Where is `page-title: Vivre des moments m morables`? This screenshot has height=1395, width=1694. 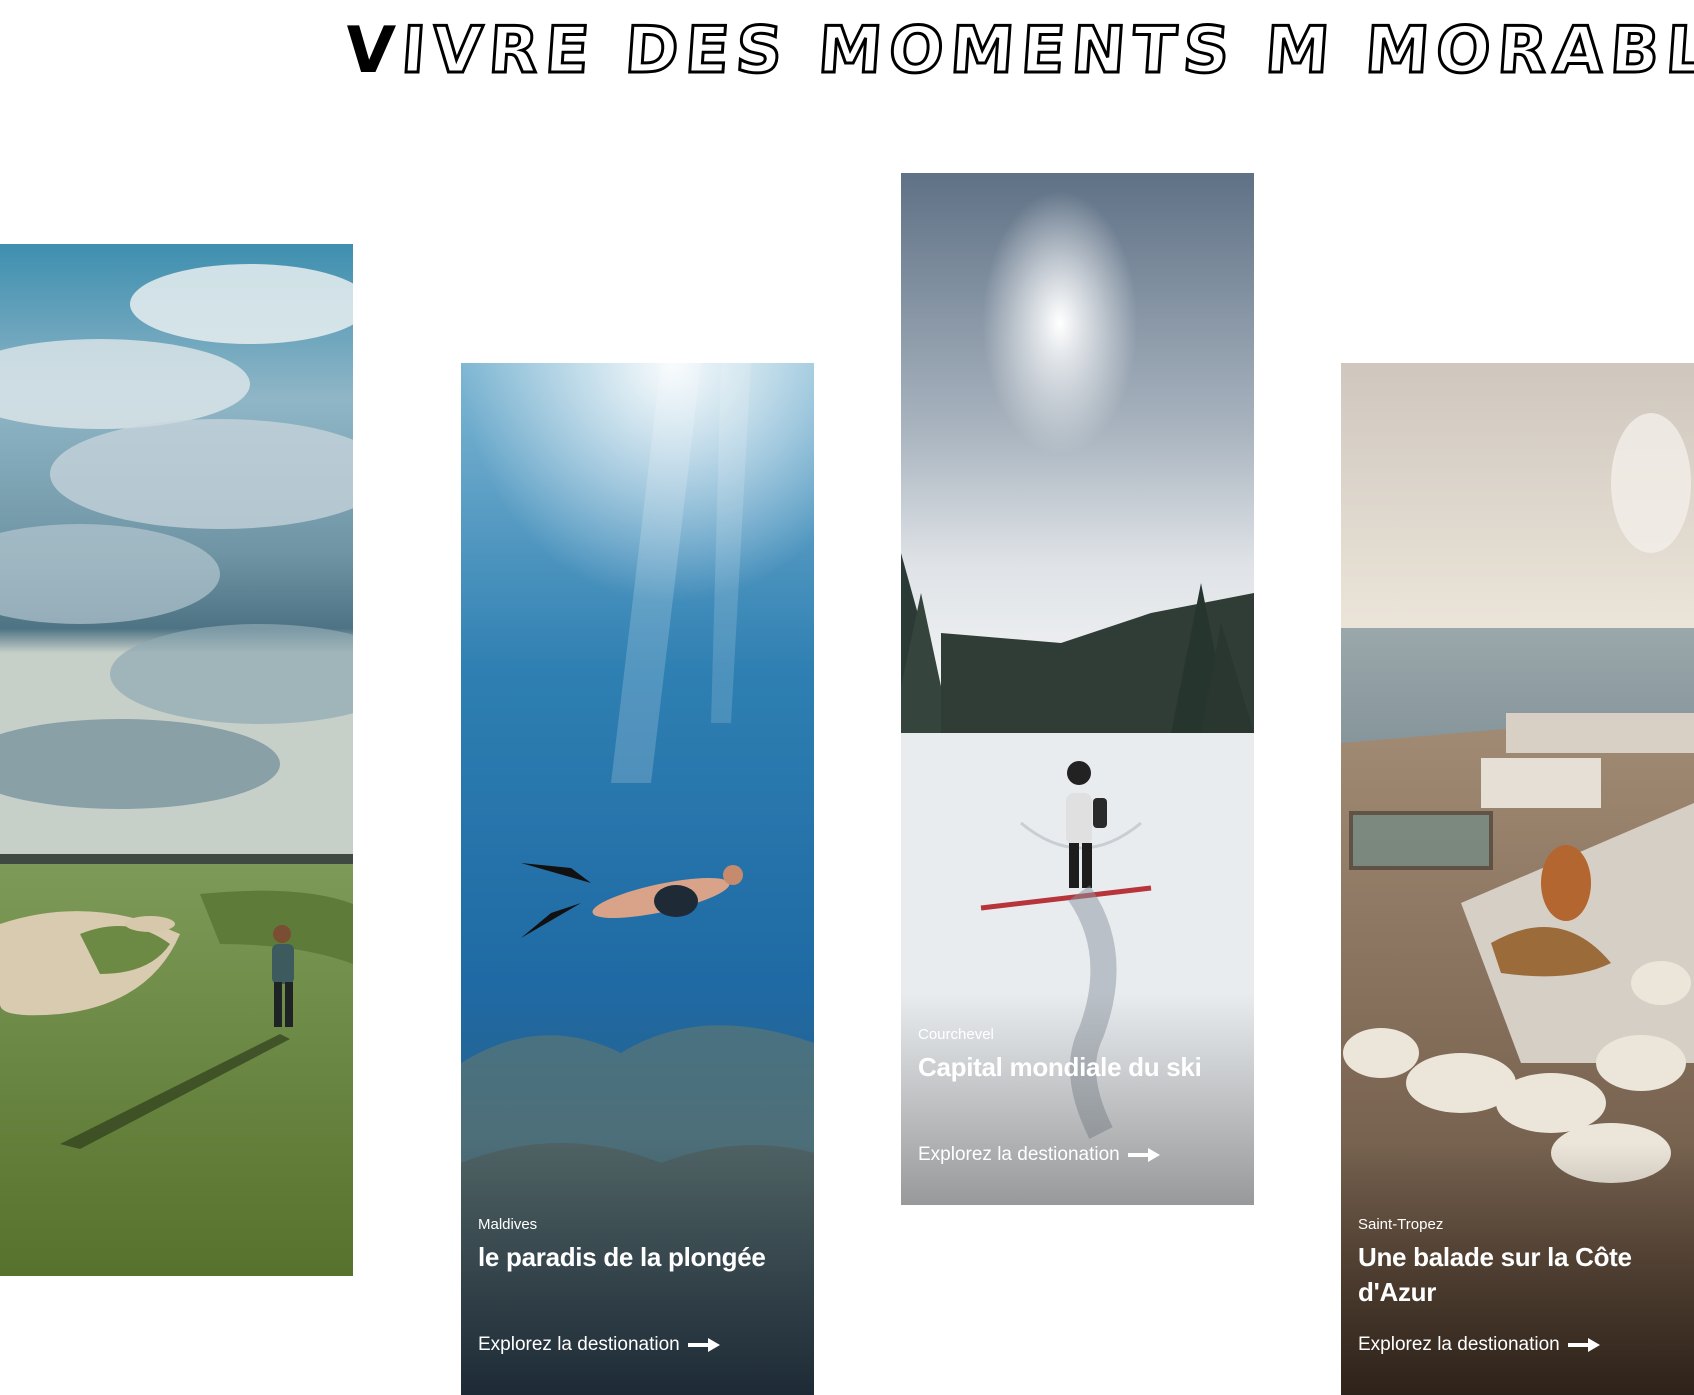 page-title: Vivre des moments m morables is located at coordinates (1018, 51).